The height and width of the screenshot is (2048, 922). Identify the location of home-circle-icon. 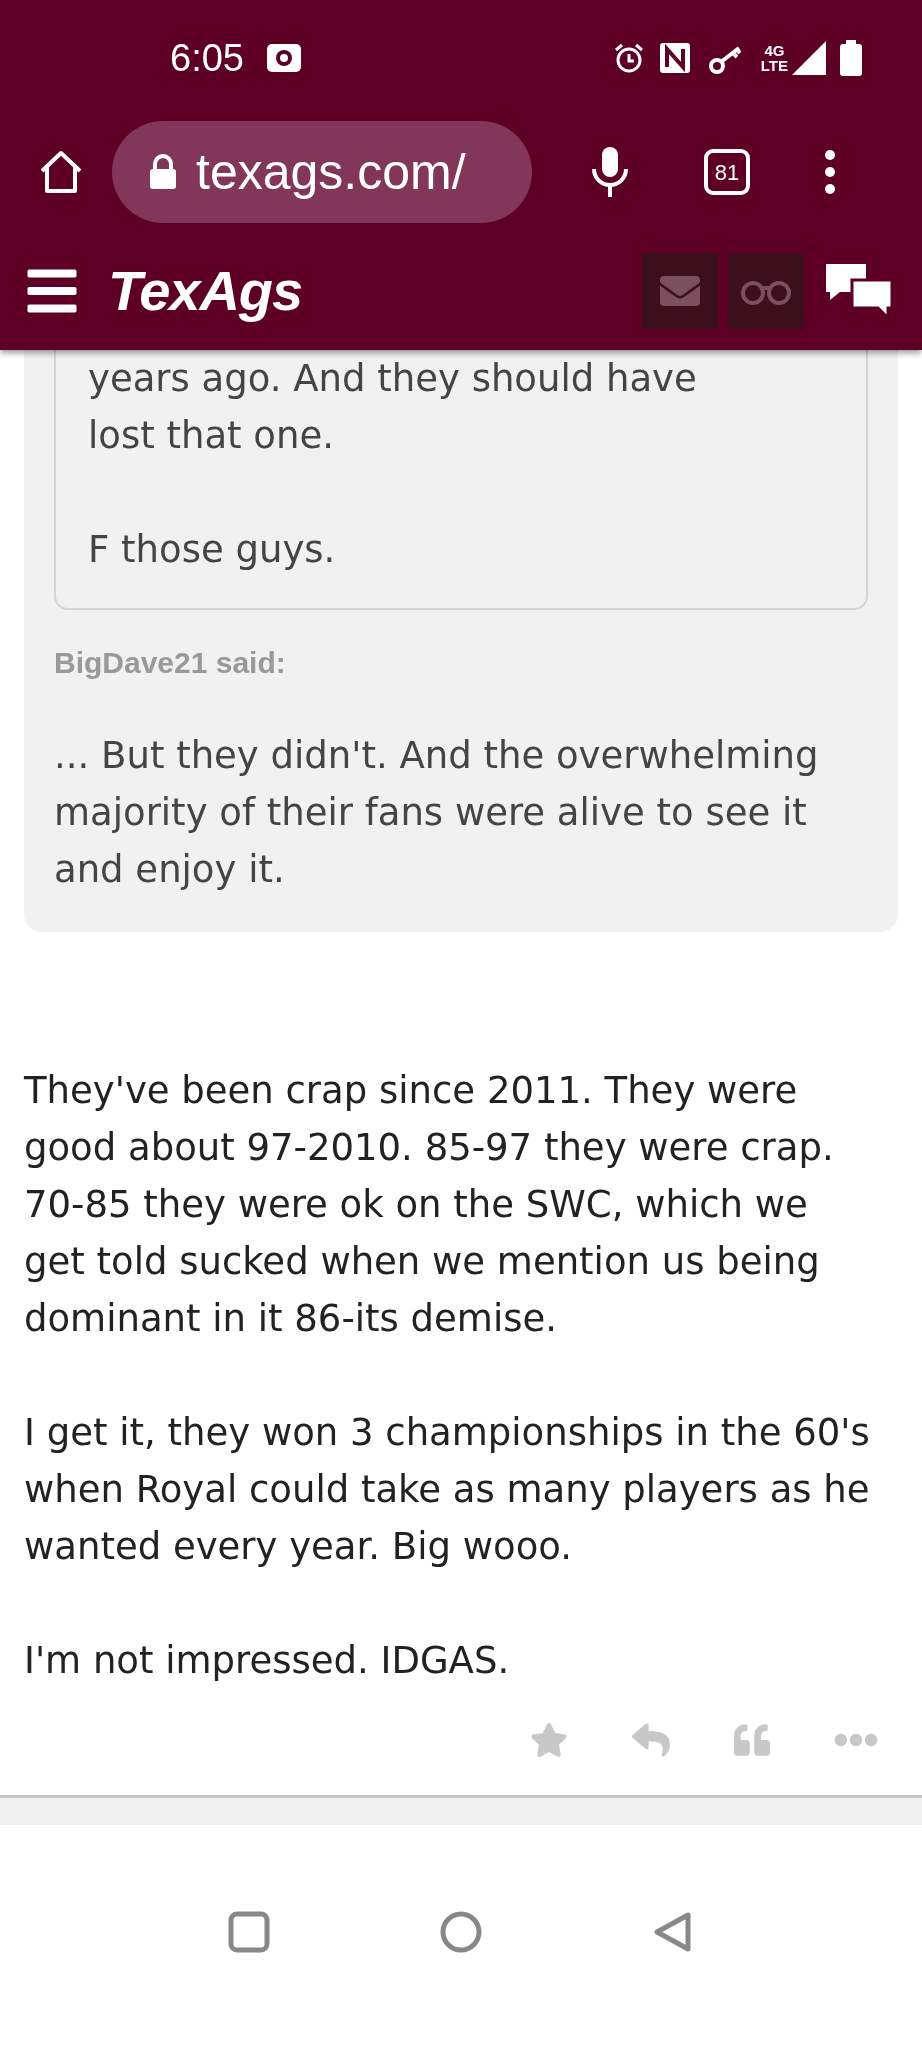
(461, 1931).